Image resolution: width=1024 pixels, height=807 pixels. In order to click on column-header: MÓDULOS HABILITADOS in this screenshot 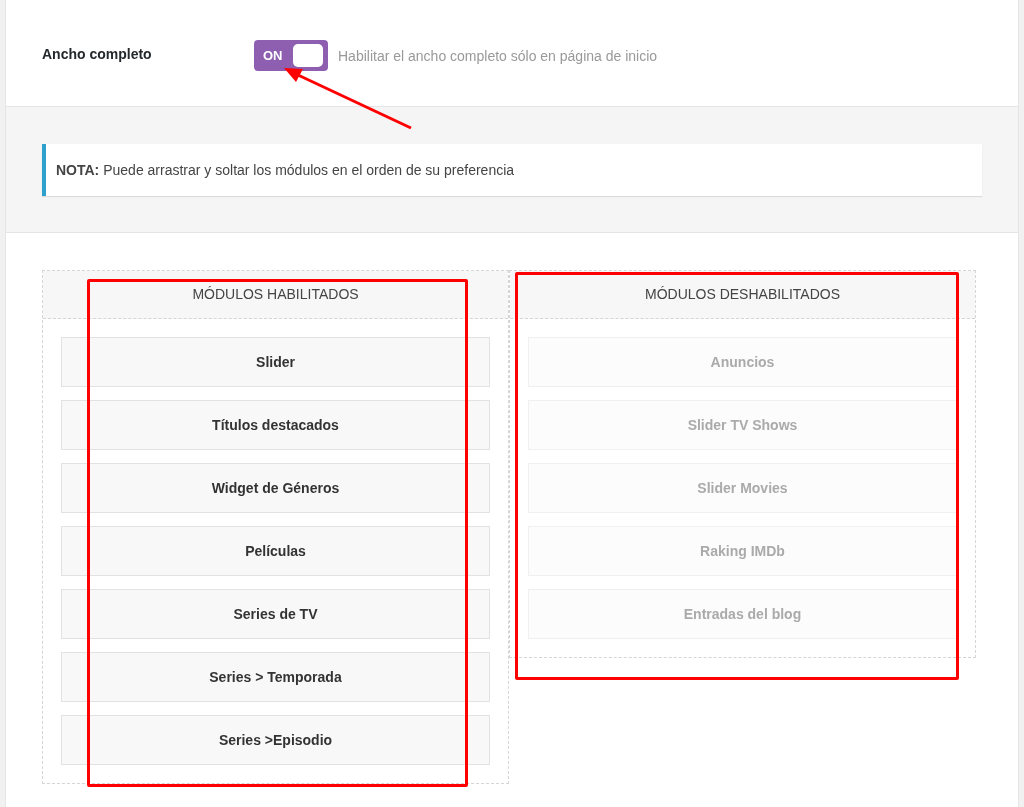, I will do `click(275, 295)`.